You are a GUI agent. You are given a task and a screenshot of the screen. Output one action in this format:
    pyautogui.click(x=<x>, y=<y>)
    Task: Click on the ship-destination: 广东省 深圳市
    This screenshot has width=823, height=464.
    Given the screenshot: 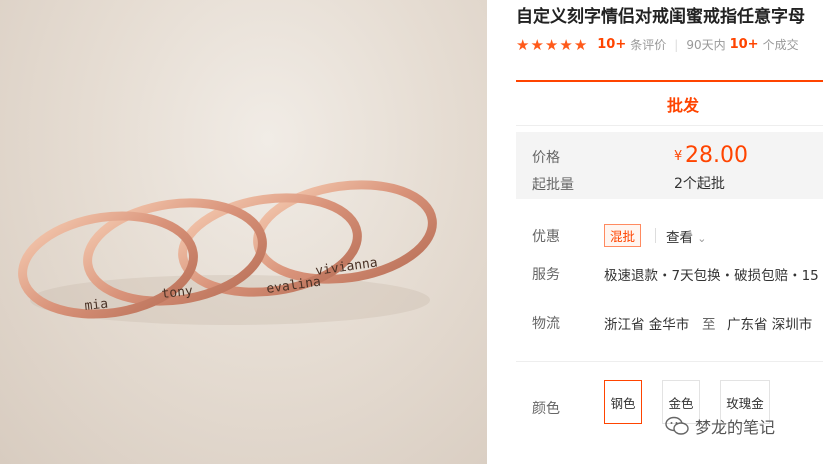 What is the action you would take?
    pyautogui.click(x=769, y=323)
    